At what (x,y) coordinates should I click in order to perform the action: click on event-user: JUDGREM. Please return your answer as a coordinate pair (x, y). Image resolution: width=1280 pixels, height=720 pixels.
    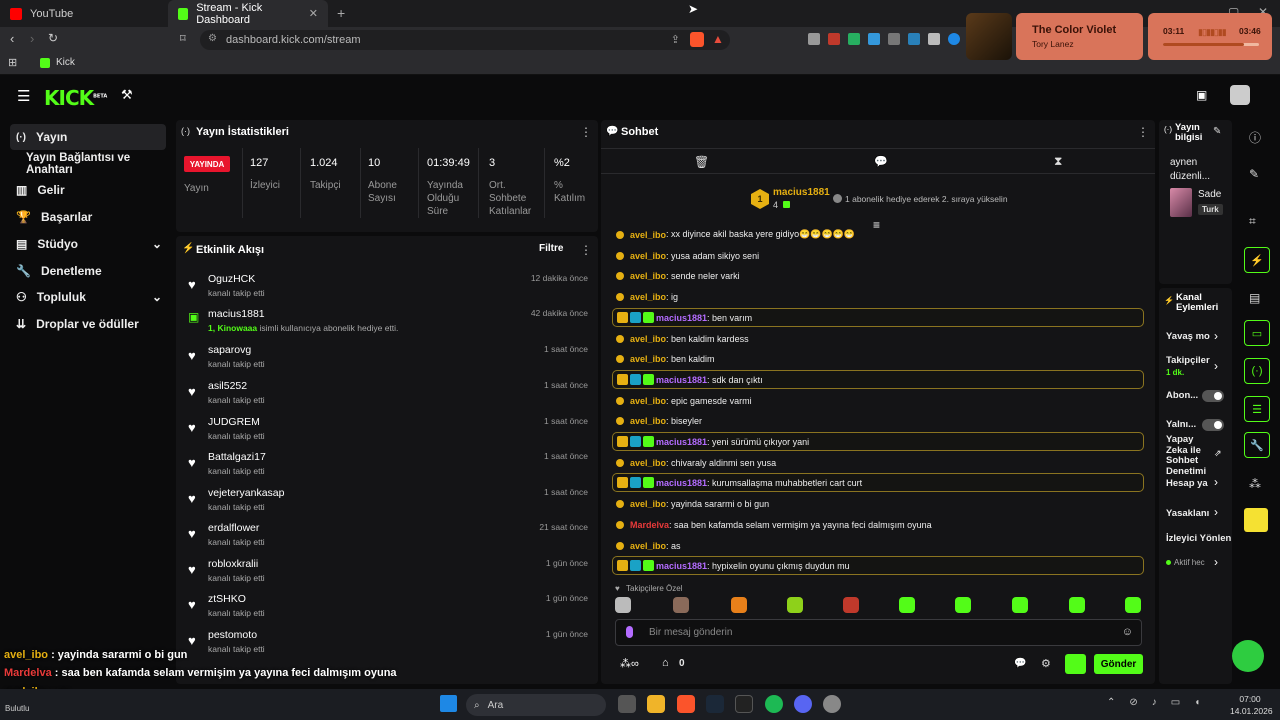
    Looking at the image, I should click on (234, 422).